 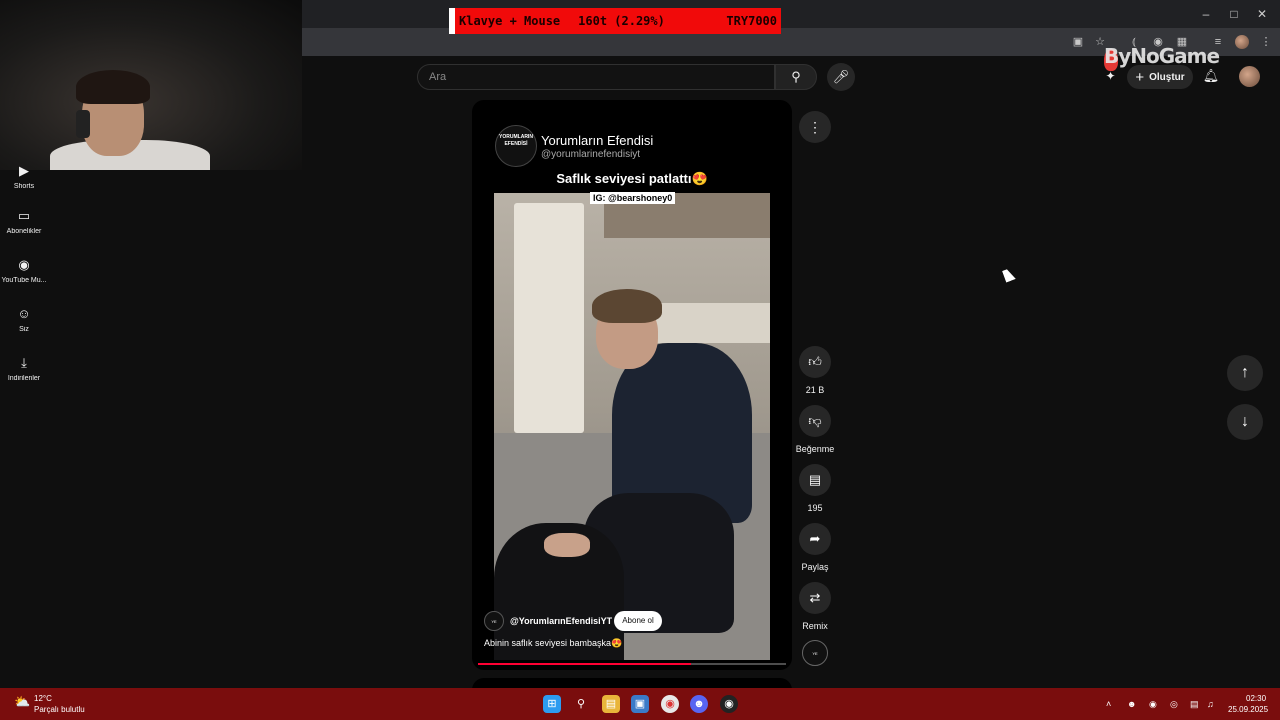 I want to click on channel-logo: YORUMLARIN EFENDİSİ, so click(x=516, y=146).